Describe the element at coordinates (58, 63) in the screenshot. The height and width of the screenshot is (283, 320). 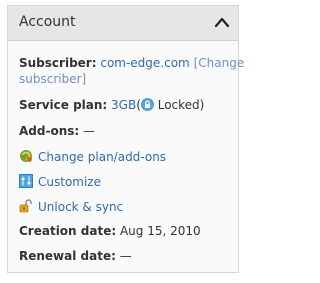
I see `subscriber-label: Subscriber:` at that location.